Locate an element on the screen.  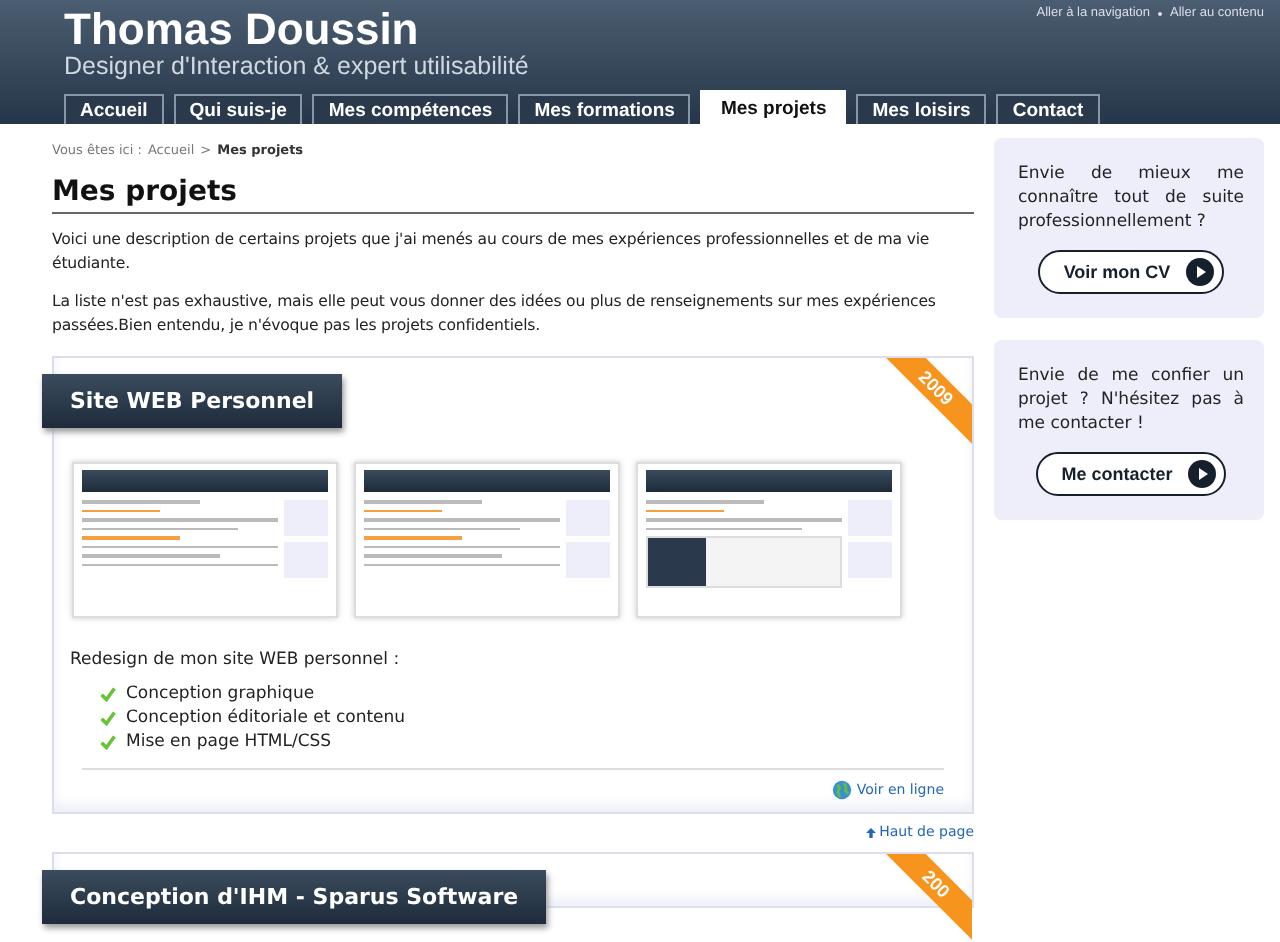
nav-tab: Qui suis-je is located at coordinates (238, 109).